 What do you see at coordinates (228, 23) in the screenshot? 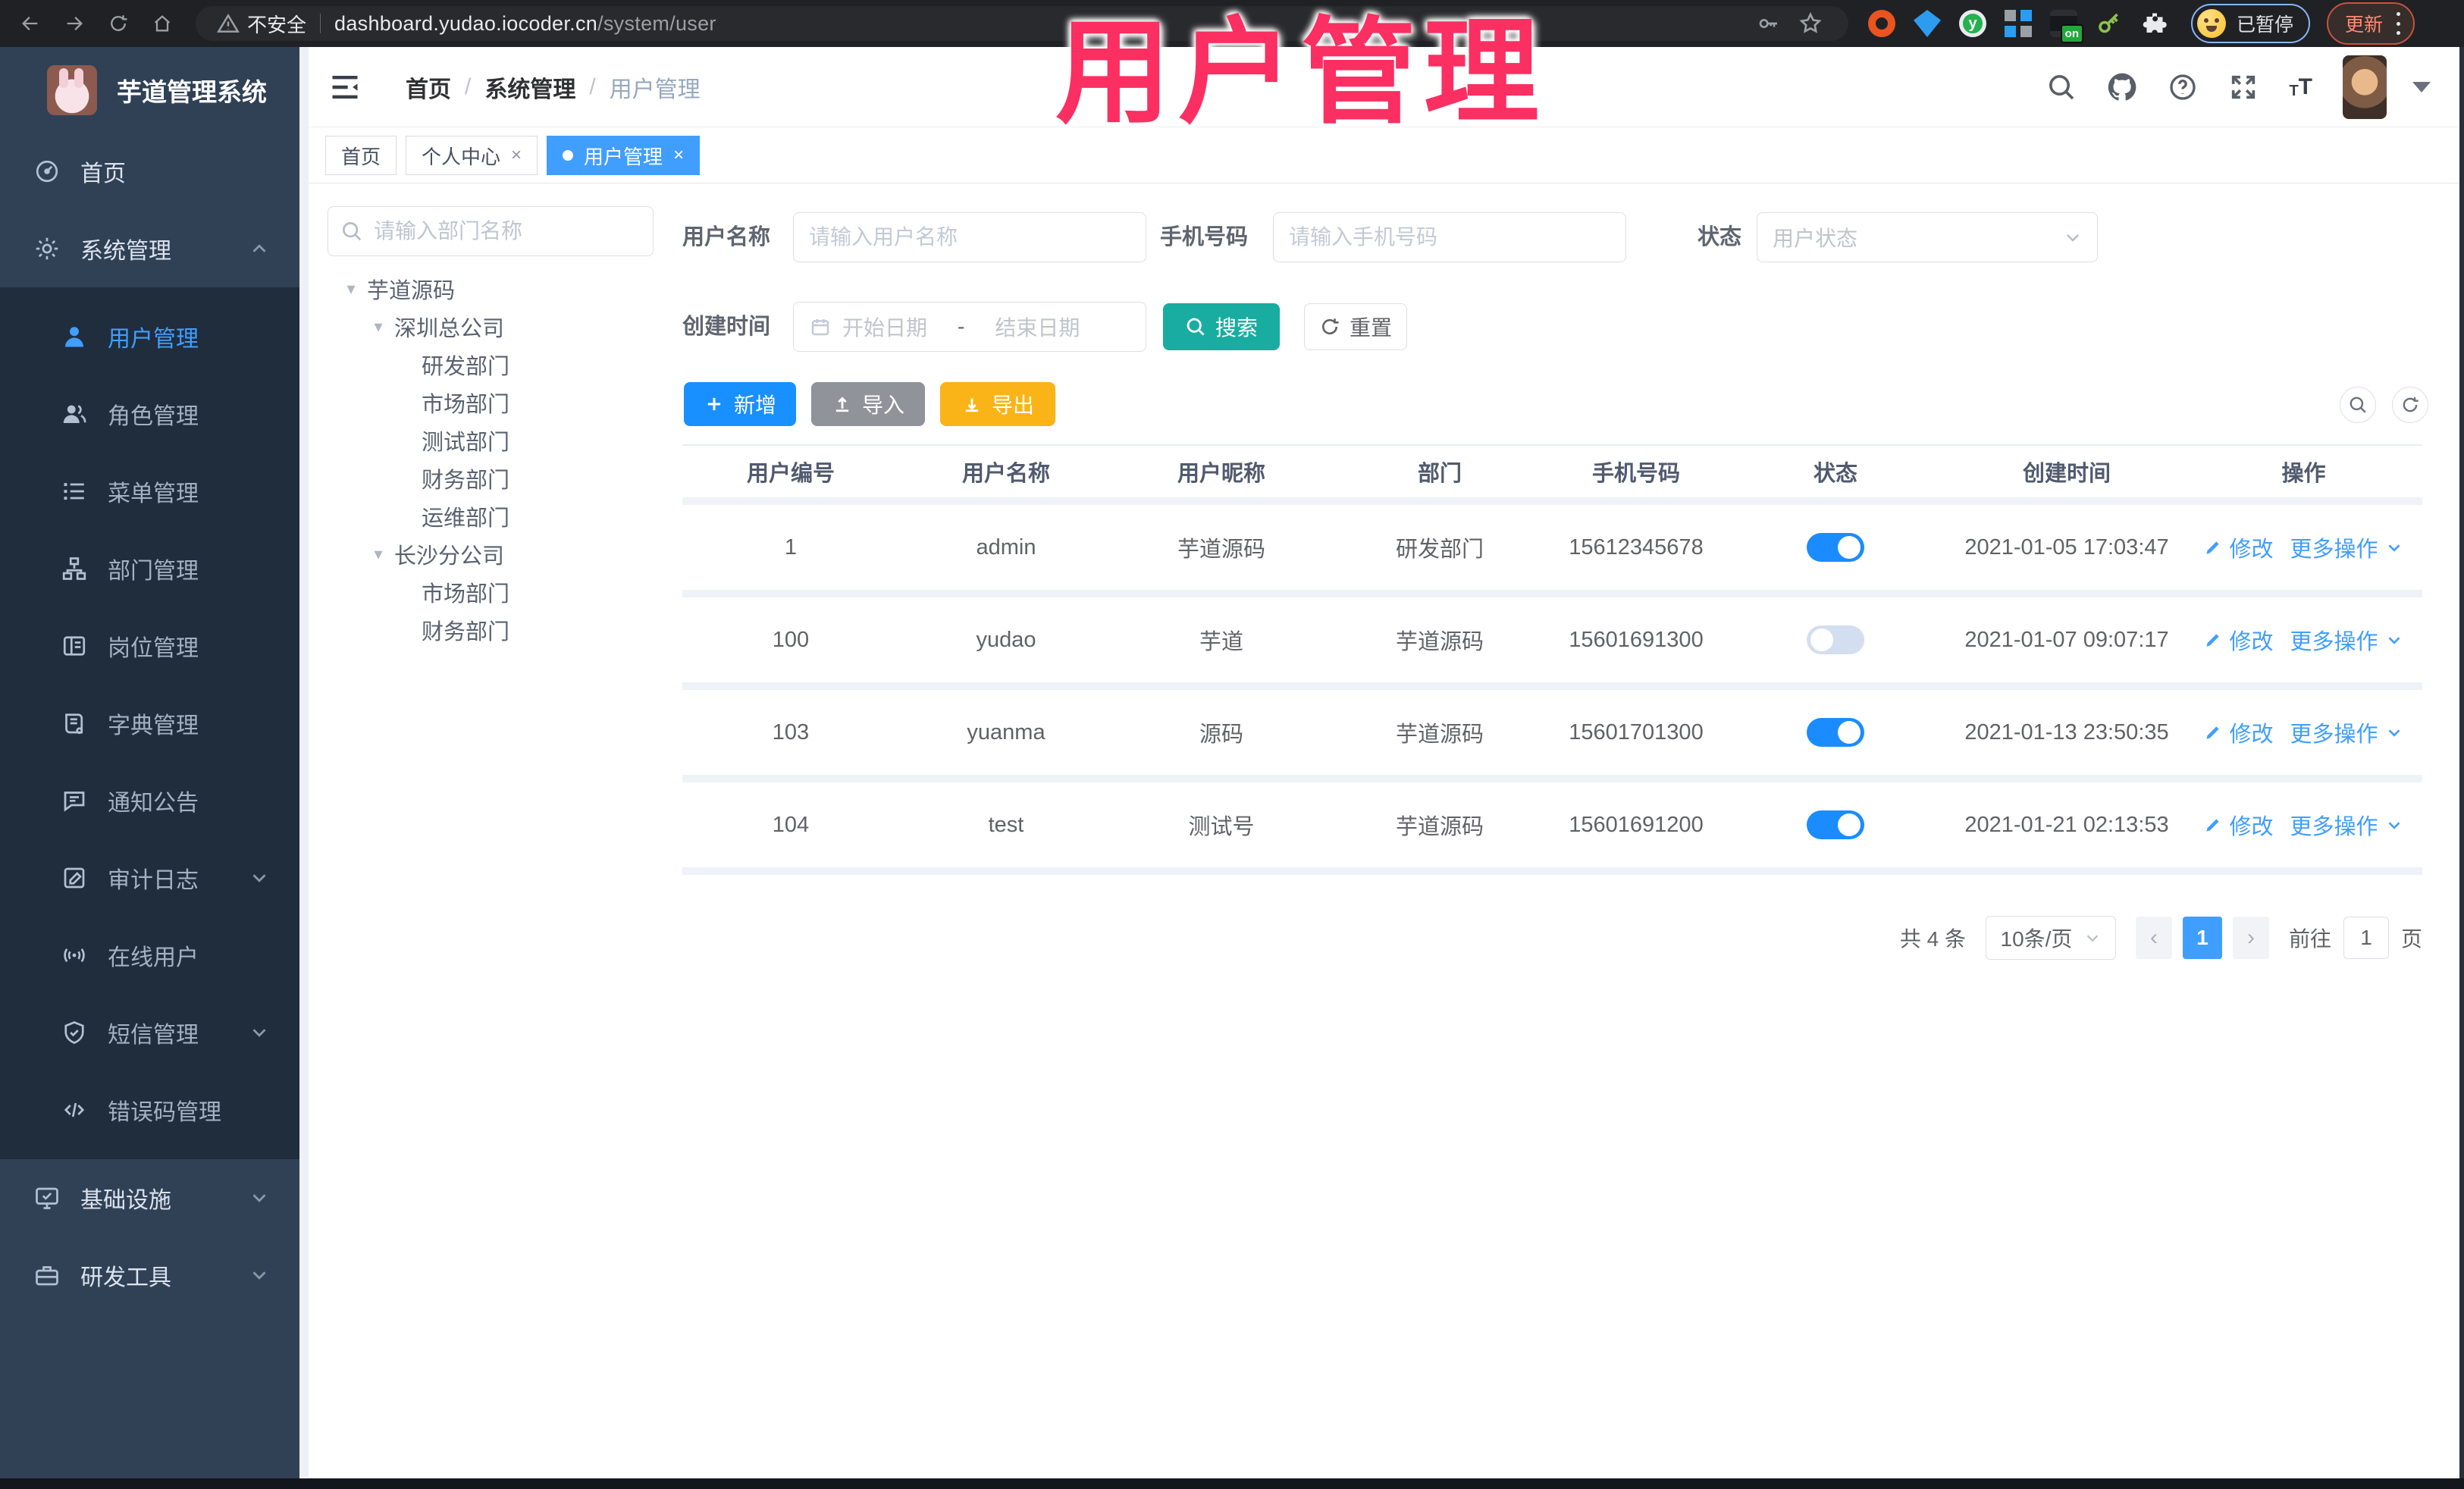
I see `security-warning-icon` at bounding box center [228, 23].